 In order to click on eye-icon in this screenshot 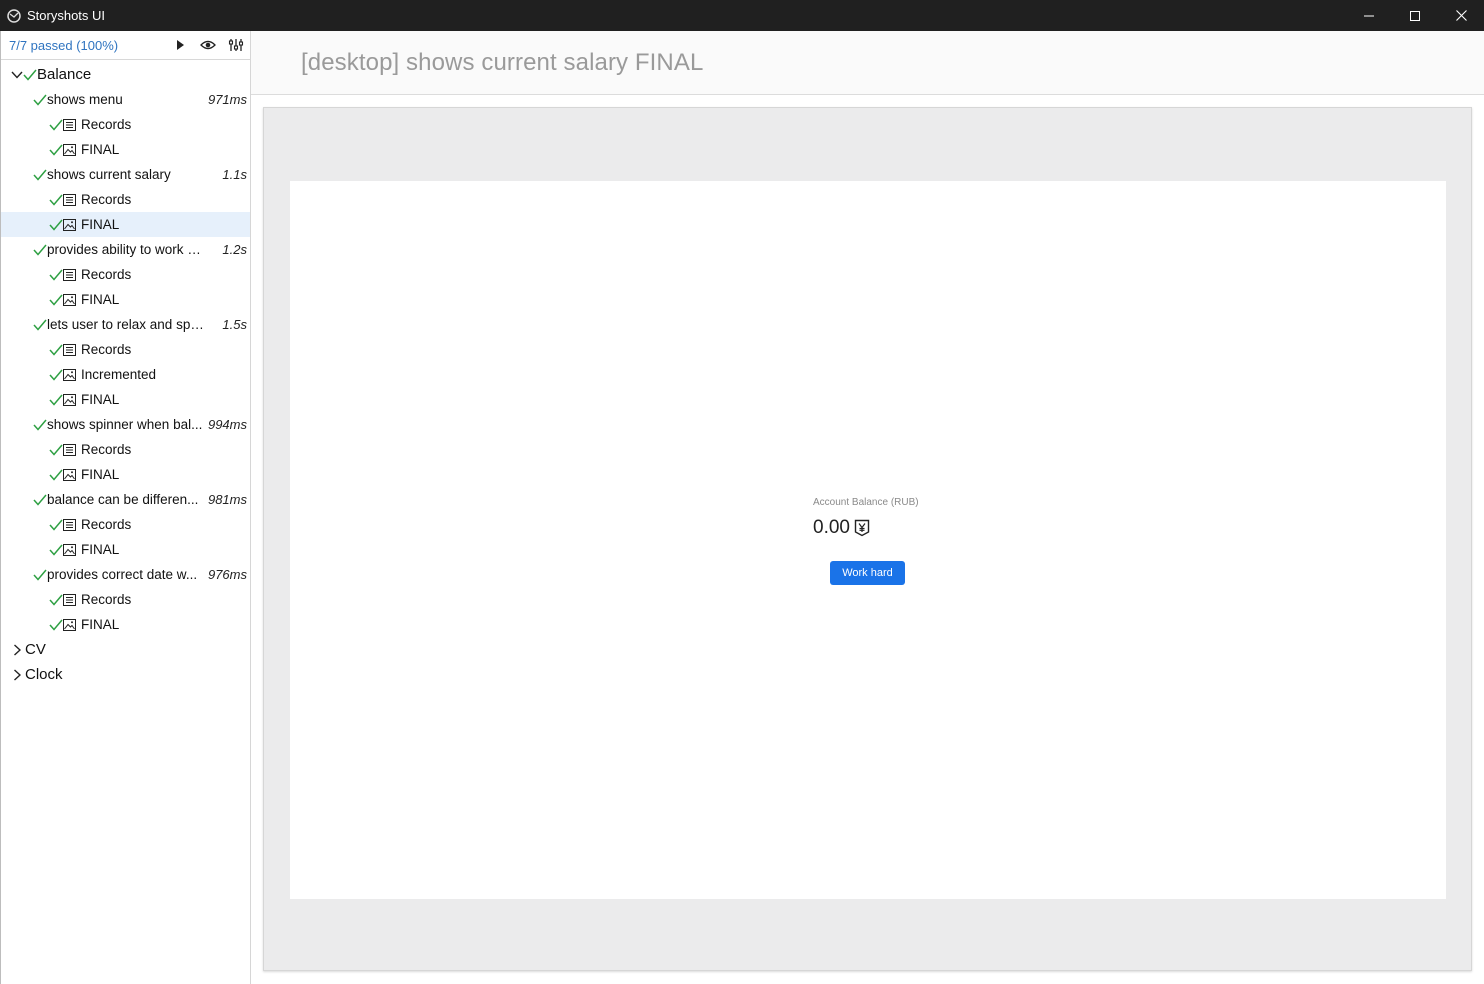, I will do `click(208, 45)`.